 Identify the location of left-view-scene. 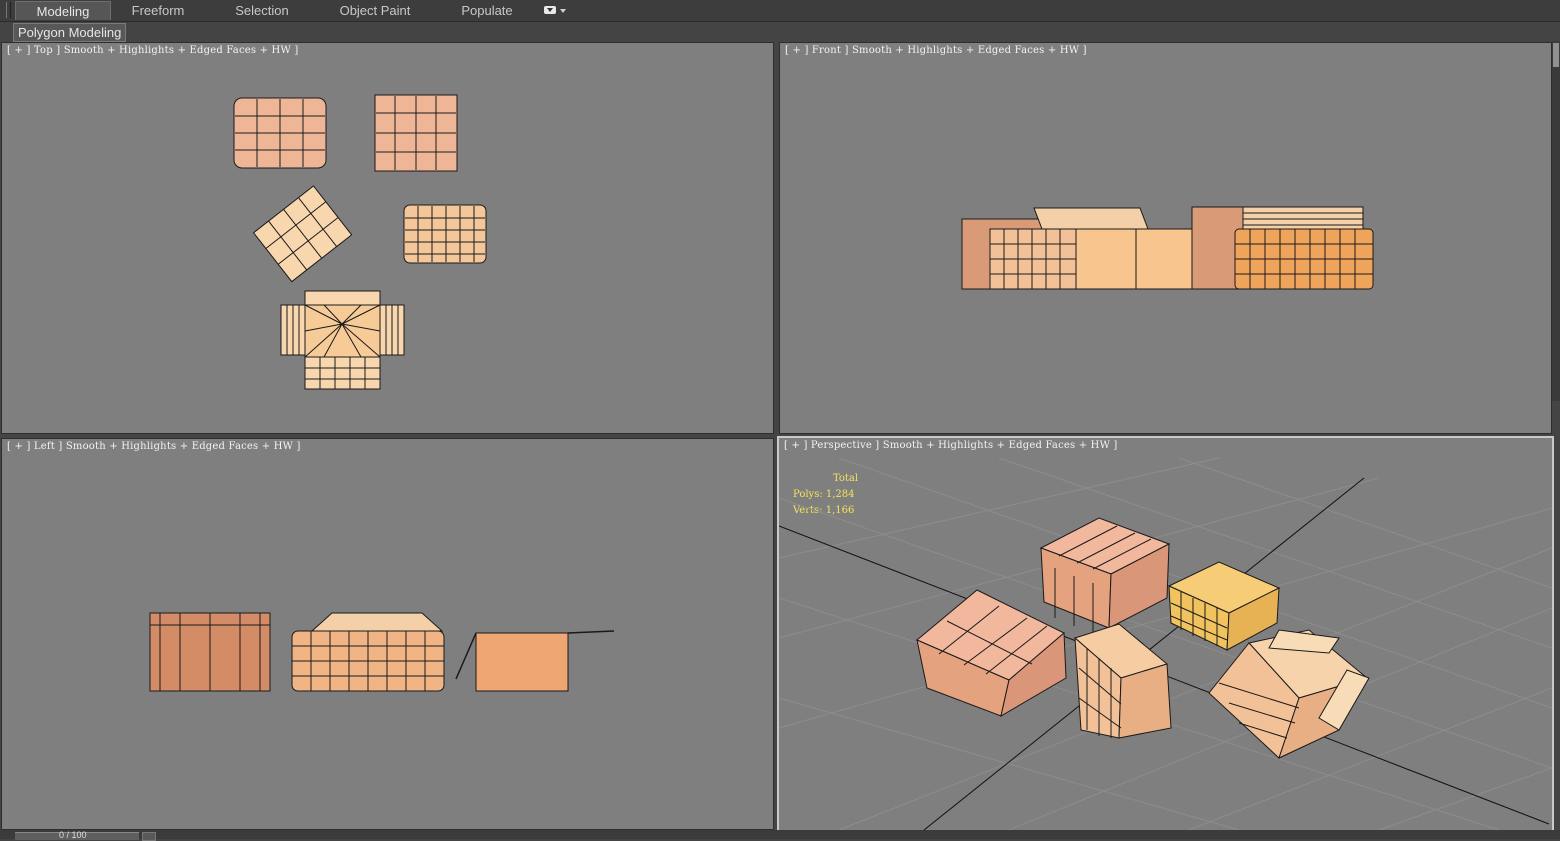
(382, 652).